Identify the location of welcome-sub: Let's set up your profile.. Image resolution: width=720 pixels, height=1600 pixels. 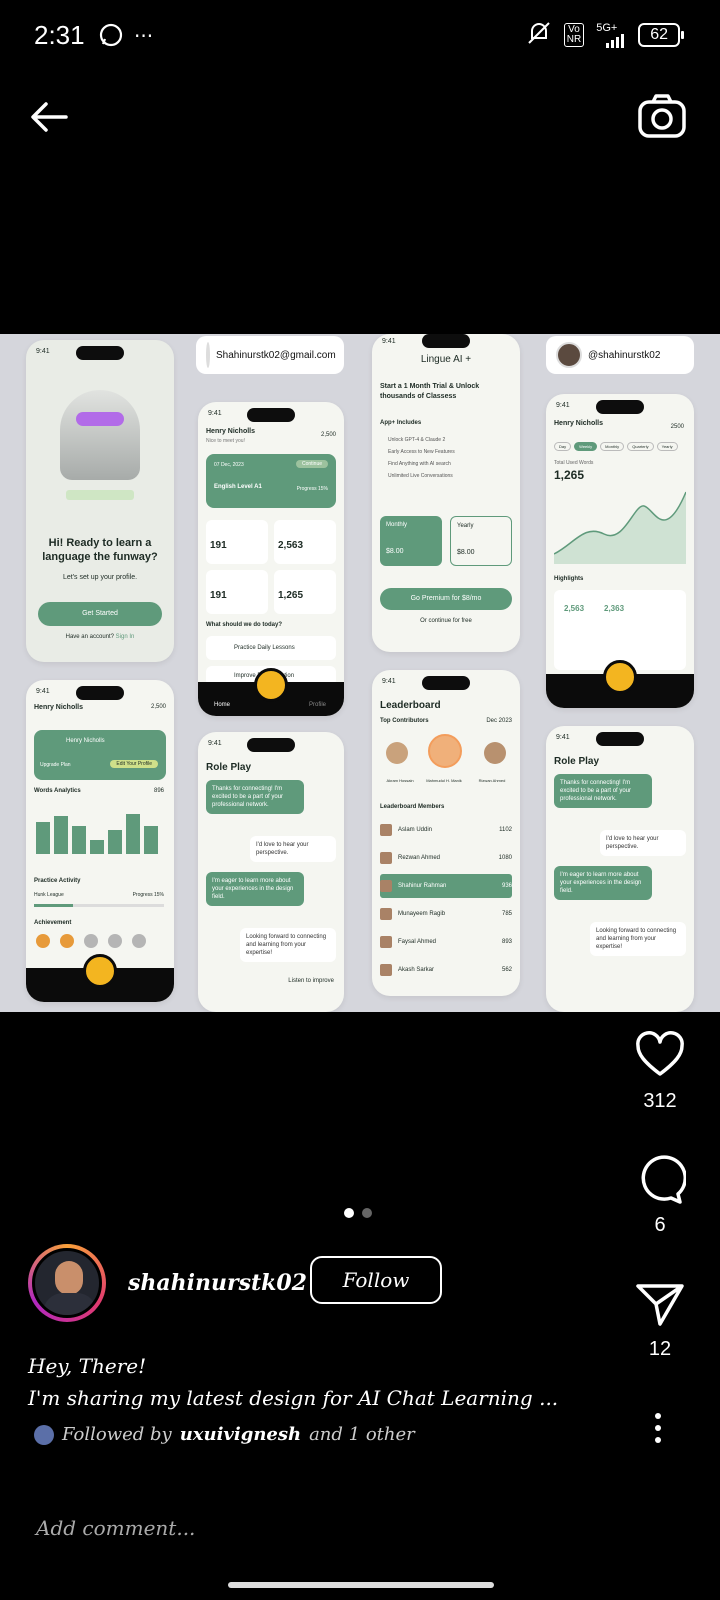
(100, 577).